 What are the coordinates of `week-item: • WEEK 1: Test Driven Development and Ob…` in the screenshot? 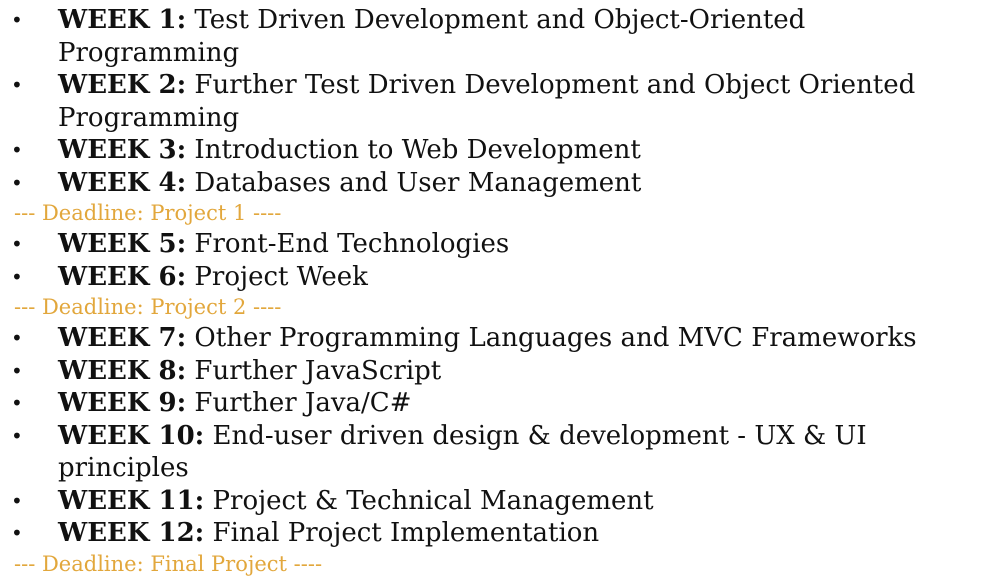 It's located at (499, 36).